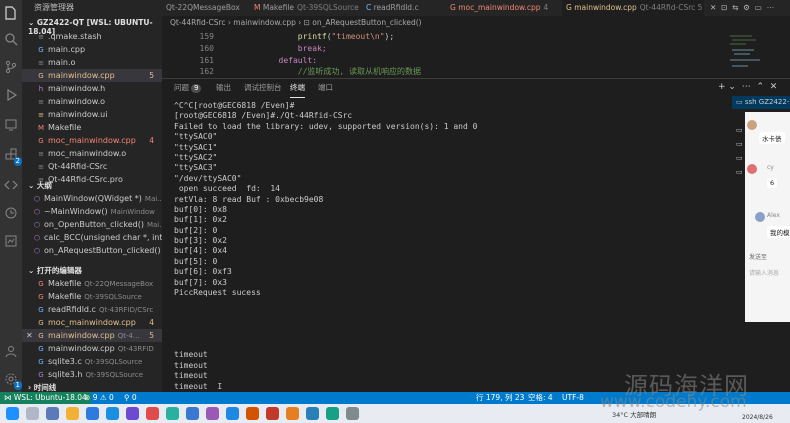 The width and height of the screenshot is (790, 423). Describe the element at coordinates (52, 413) in the screenshot. I see `task-view-icon` at that location.